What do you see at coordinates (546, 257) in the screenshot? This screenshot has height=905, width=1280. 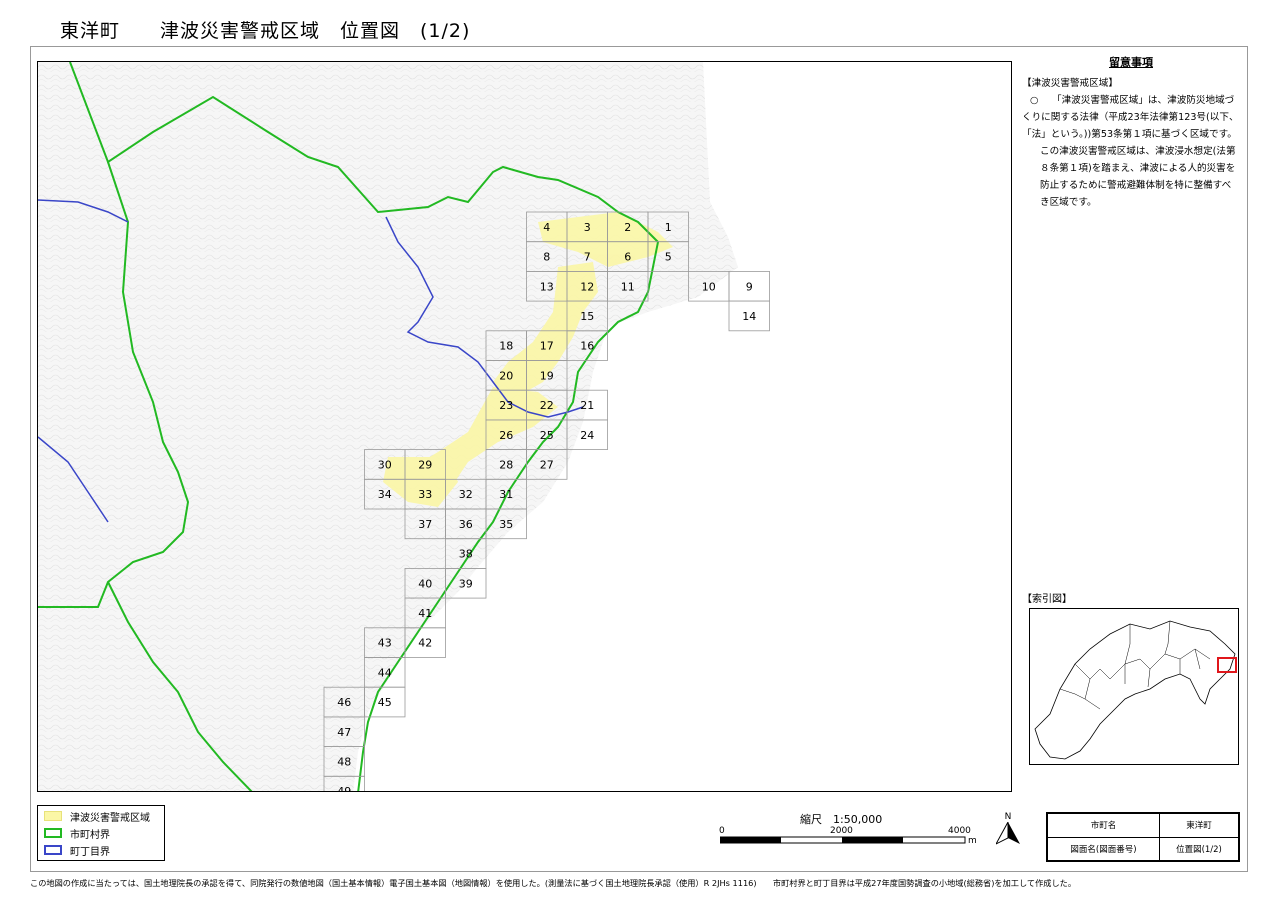 I see `index-sheet-label: 8` at bounding box center [546, 257].